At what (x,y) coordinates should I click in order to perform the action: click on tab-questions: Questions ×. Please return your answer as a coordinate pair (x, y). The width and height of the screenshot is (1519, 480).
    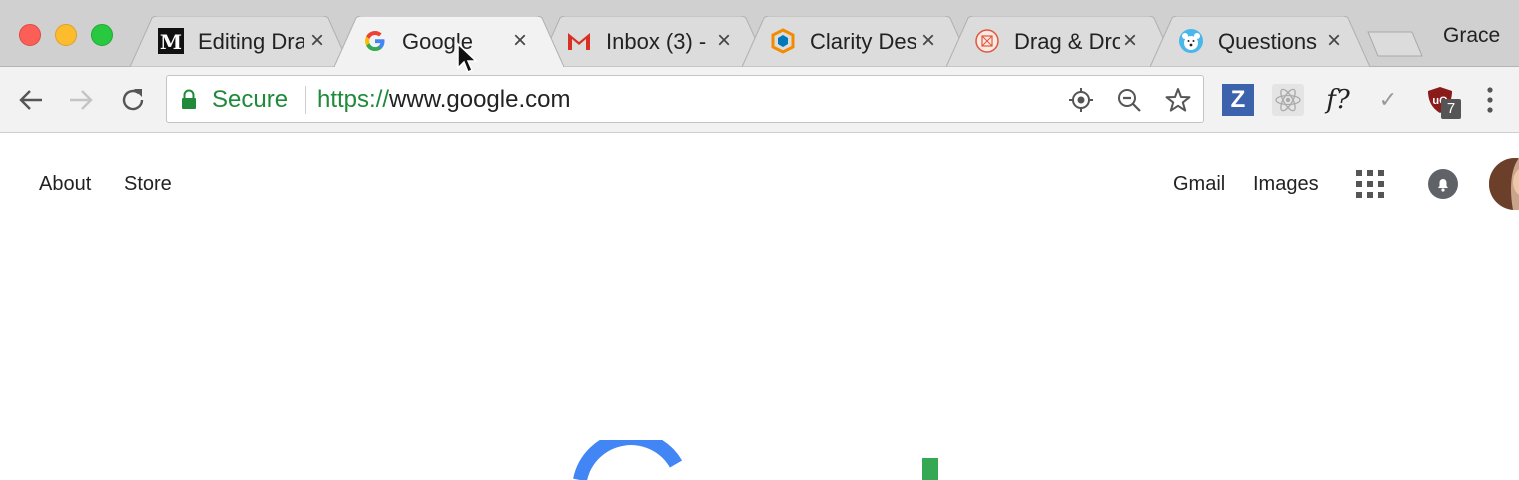
    Looking at the image, I should click on (1260, 41).